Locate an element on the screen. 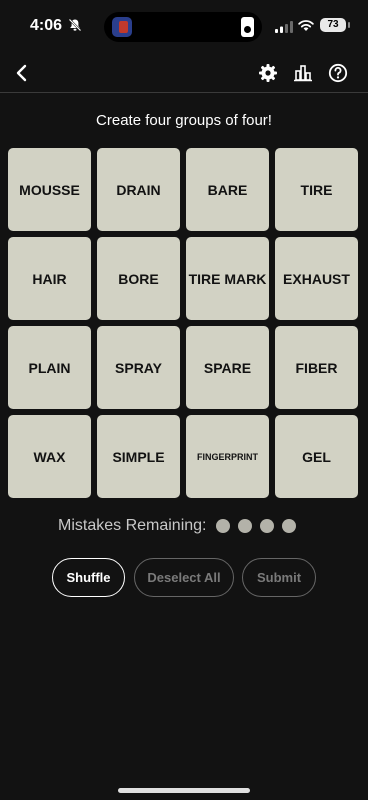 The height and width of the screenshot is (800, 368). word-tile: FIBER is located at coordinates (316, 367).